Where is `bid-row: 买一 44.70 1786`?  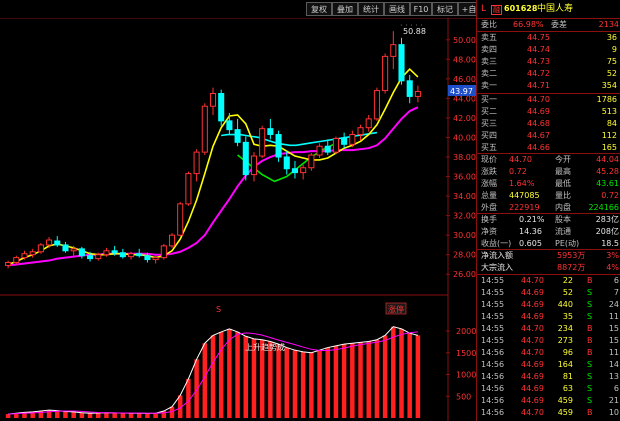
bid-row: 买一 44.70 1786 is located at coordinates (548, 100).